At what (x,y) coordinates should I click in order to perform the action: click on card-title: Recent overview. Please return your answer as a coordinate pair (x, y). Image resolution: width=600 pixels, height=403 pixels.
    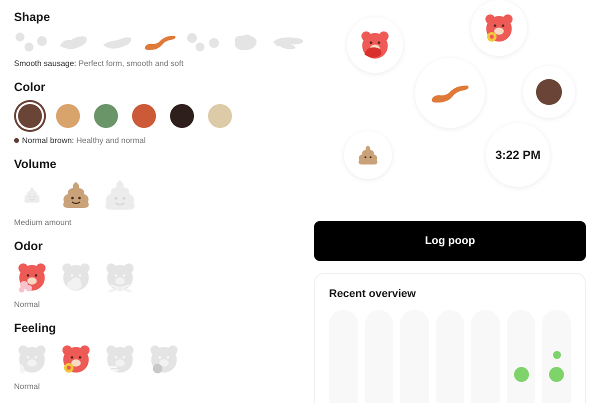
    Looking at the image, I should click on (373, 294).